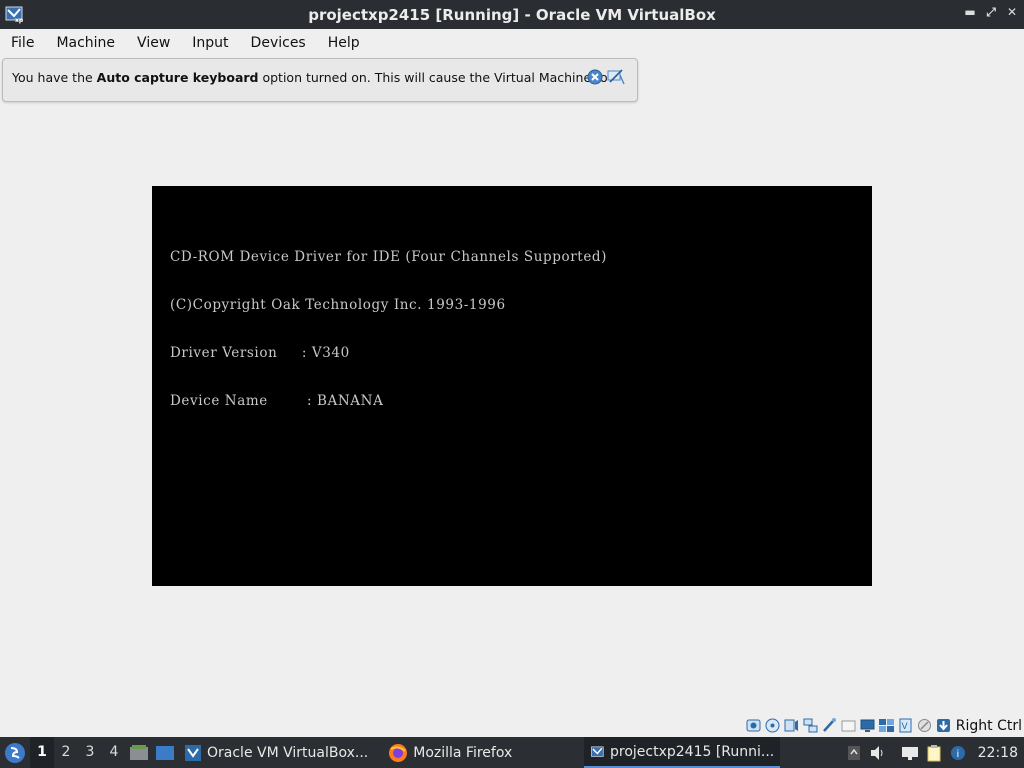 This screenshot has width=1024, height=768. I want to click on system-tray: i 22:18, so click(933, 752).